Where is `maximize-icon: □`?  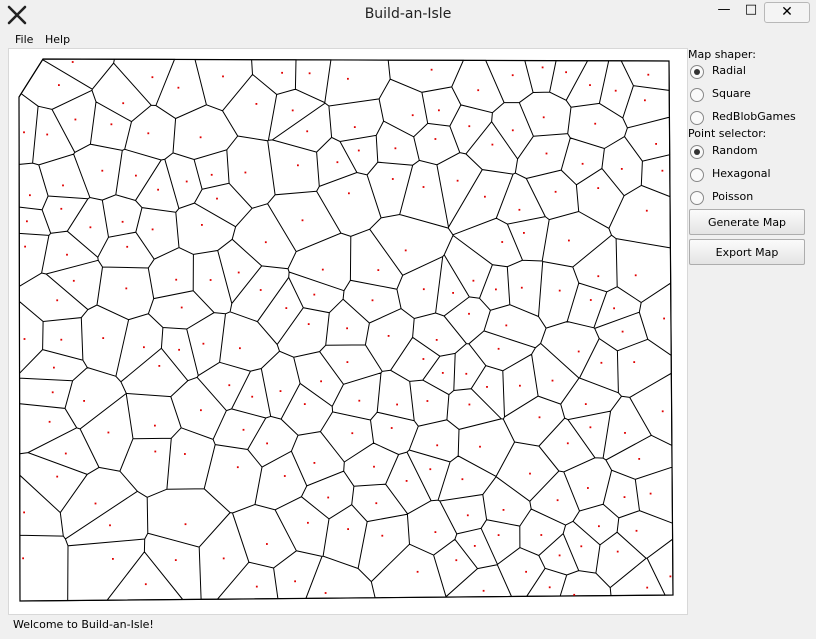 maximize-icon: □ is located at coordinates (751, 12).